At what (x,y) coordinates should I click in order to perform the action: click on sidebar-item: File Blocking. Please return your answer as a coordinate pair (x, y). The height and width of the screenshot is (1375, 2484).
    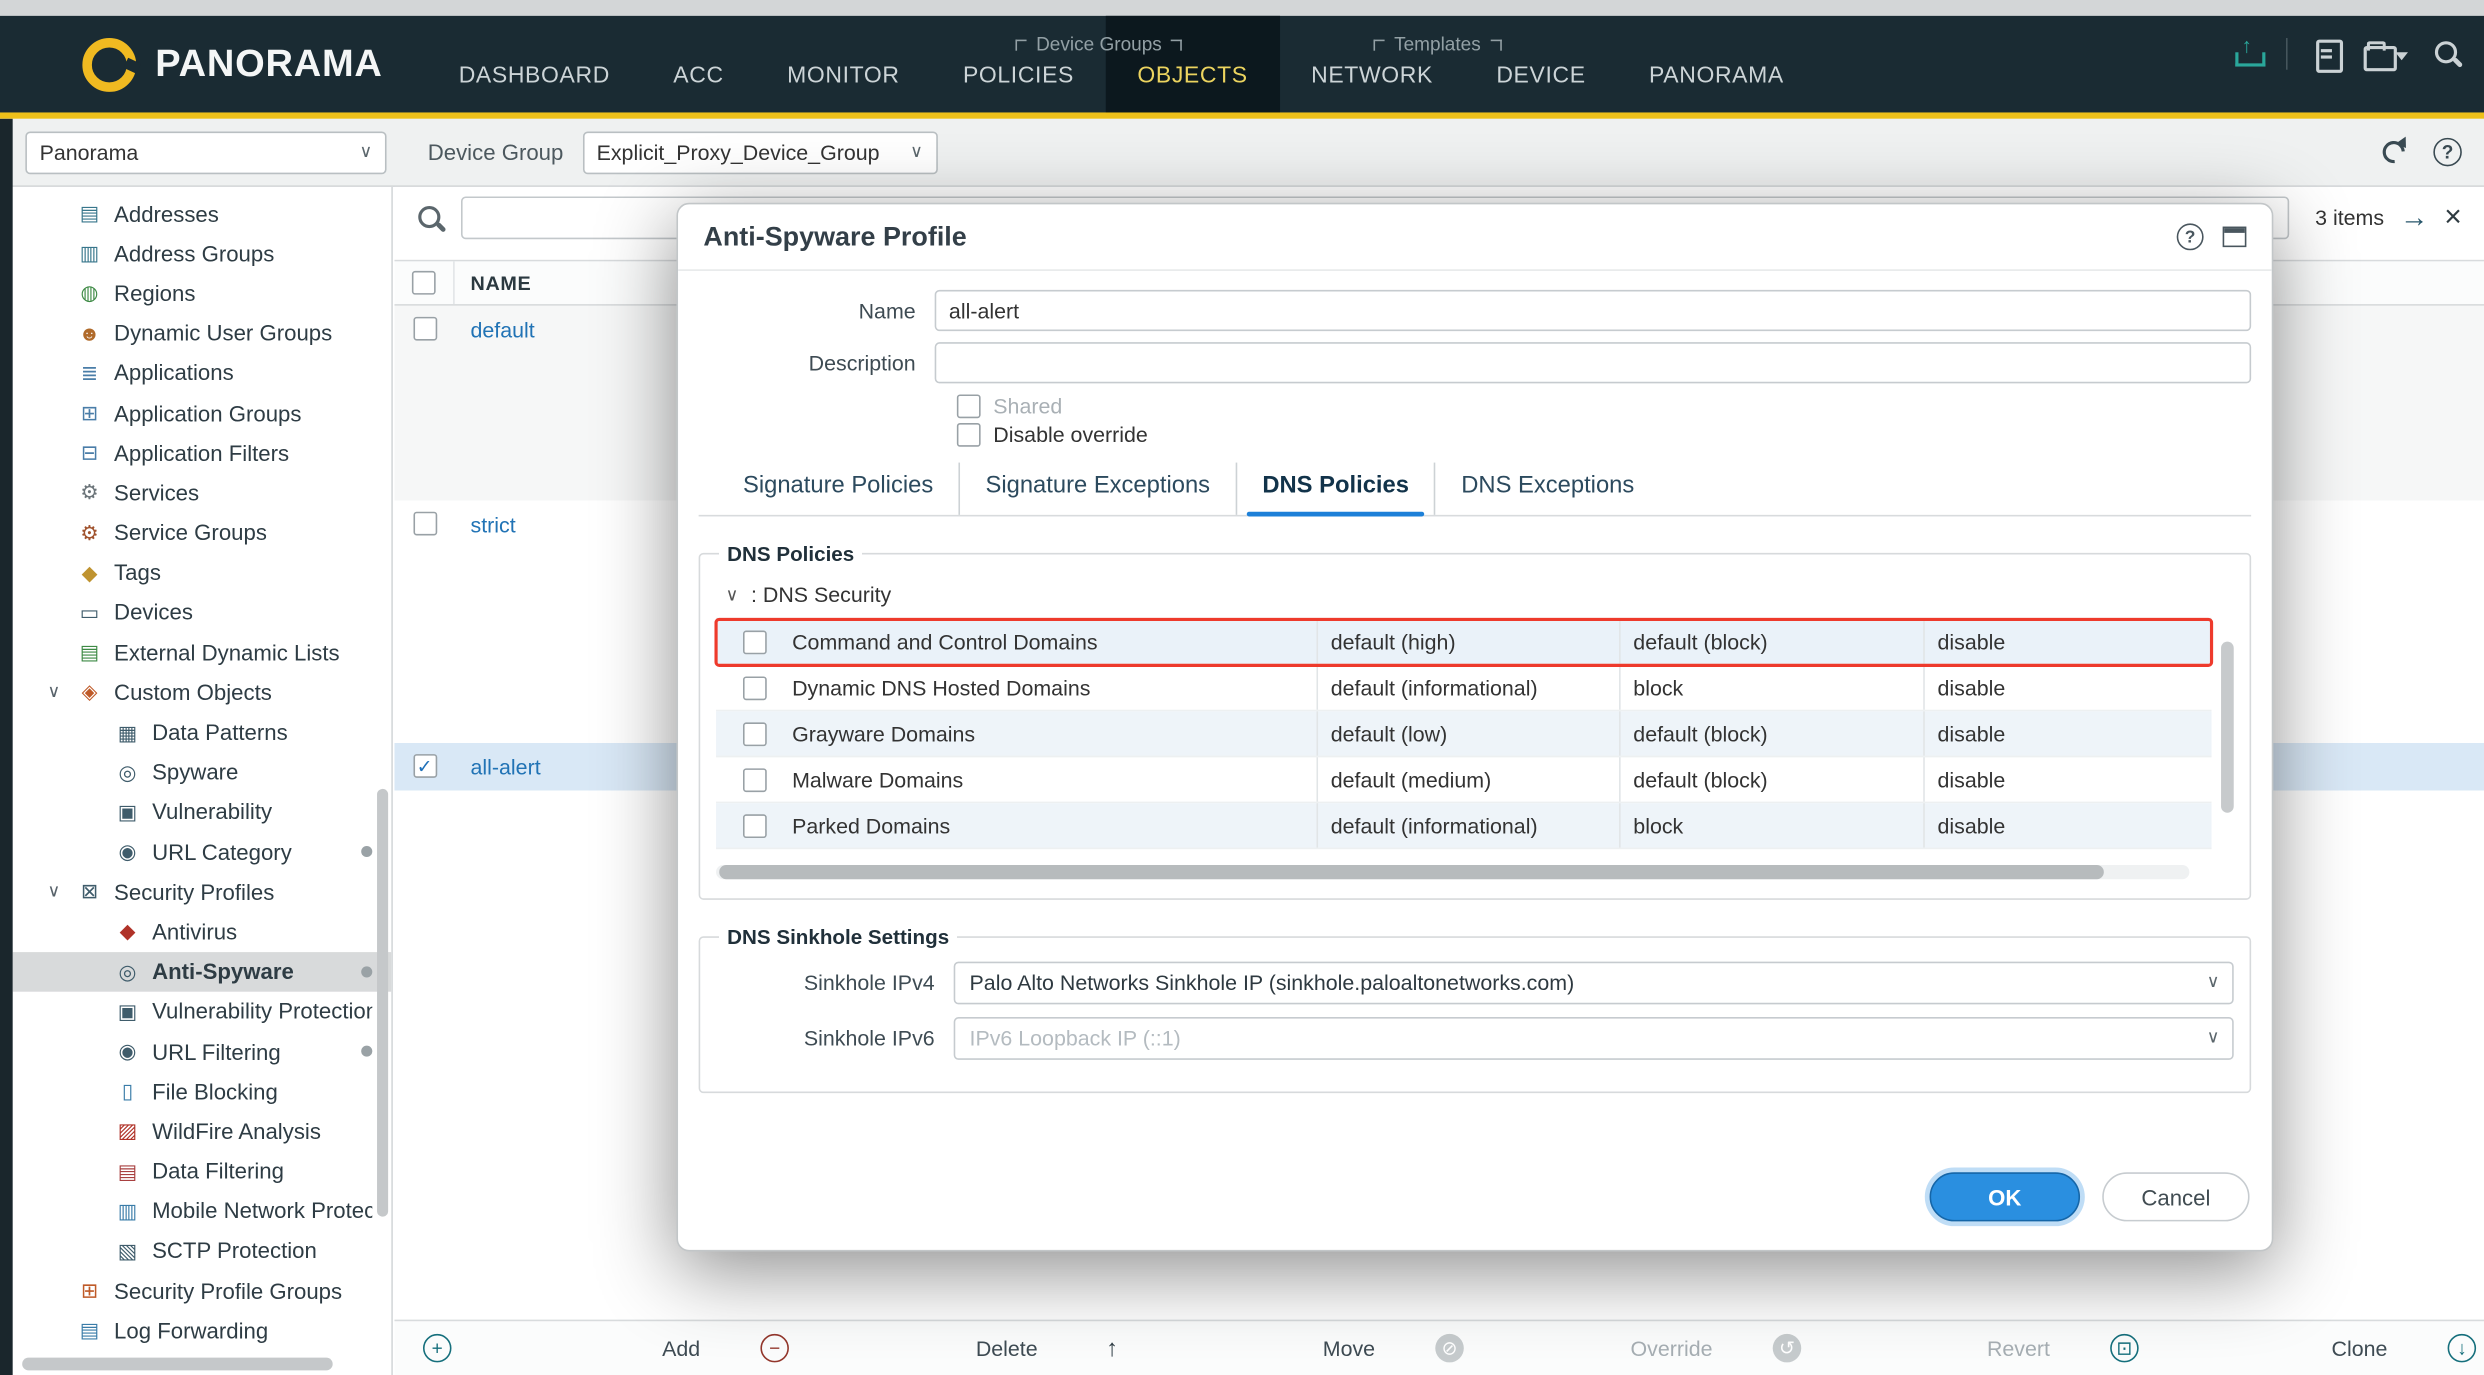
    Looking at the image, I should click on (202, 1091).